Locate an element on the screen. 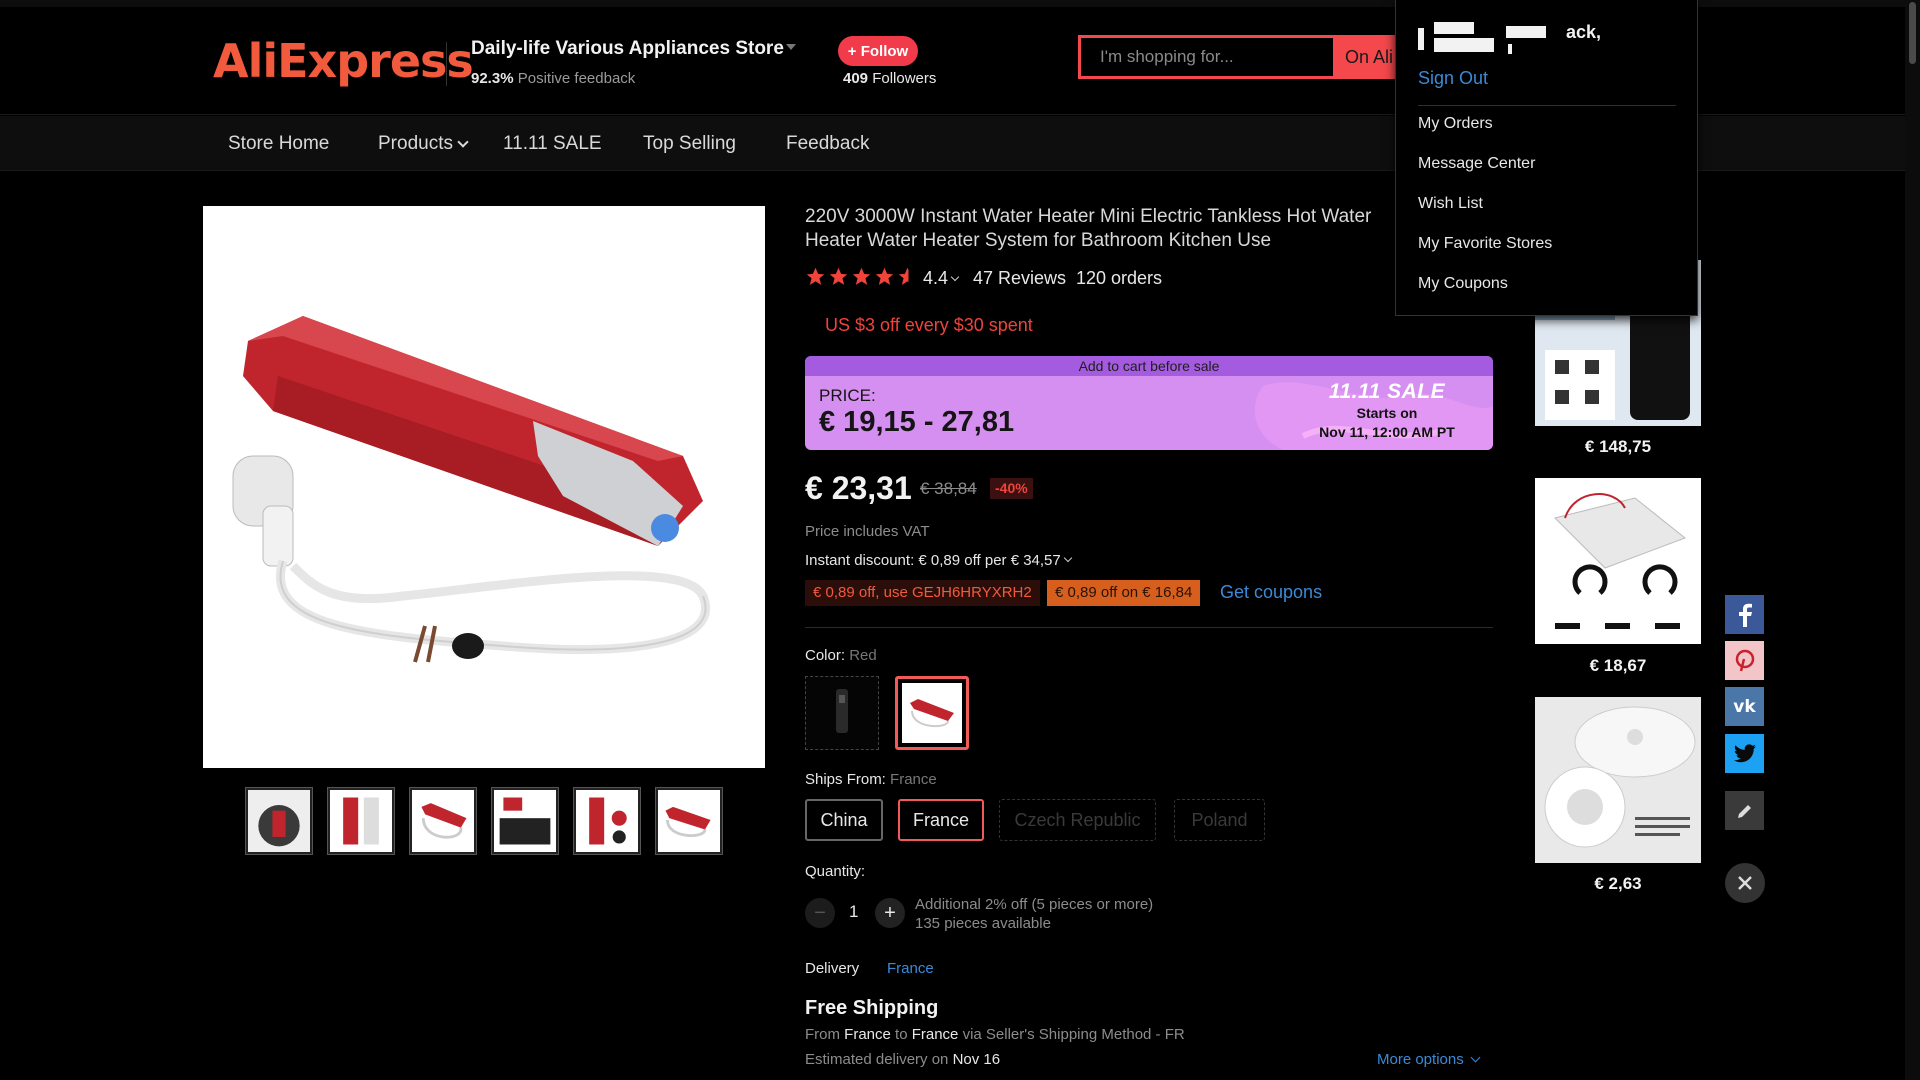 The width and height of the screenshot is (1920, 1080). color-swatch-red is located at coordinates (932, 713).